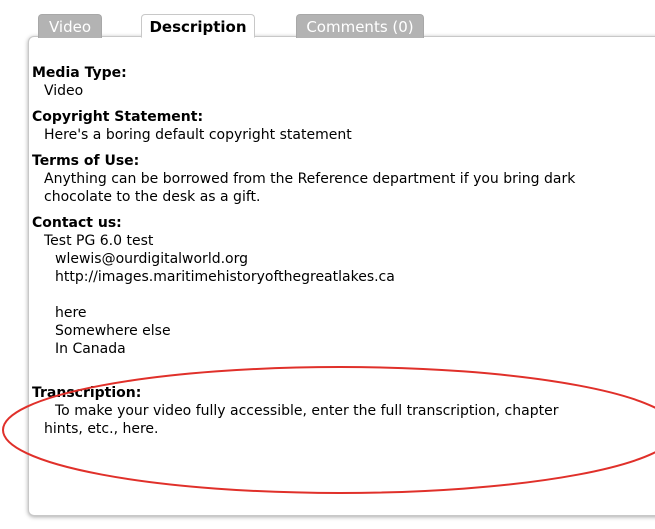 Image resolution: width=655 pixels, height=529 pixels. Describe the element at coordinates (70, 26) in the screenshot. I see `tab-video: Video` at that location.